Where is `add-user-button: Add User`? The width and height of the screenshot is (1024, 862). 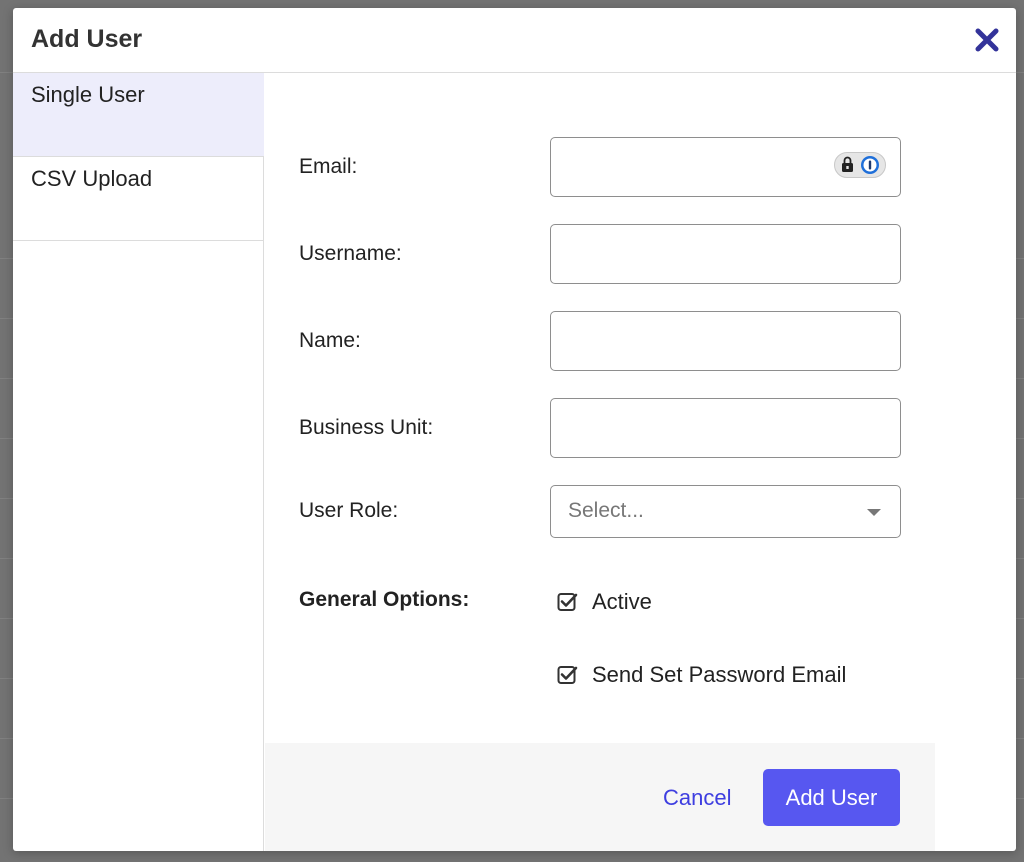
add-user-button: Add User is located at coordinates (831, 797).